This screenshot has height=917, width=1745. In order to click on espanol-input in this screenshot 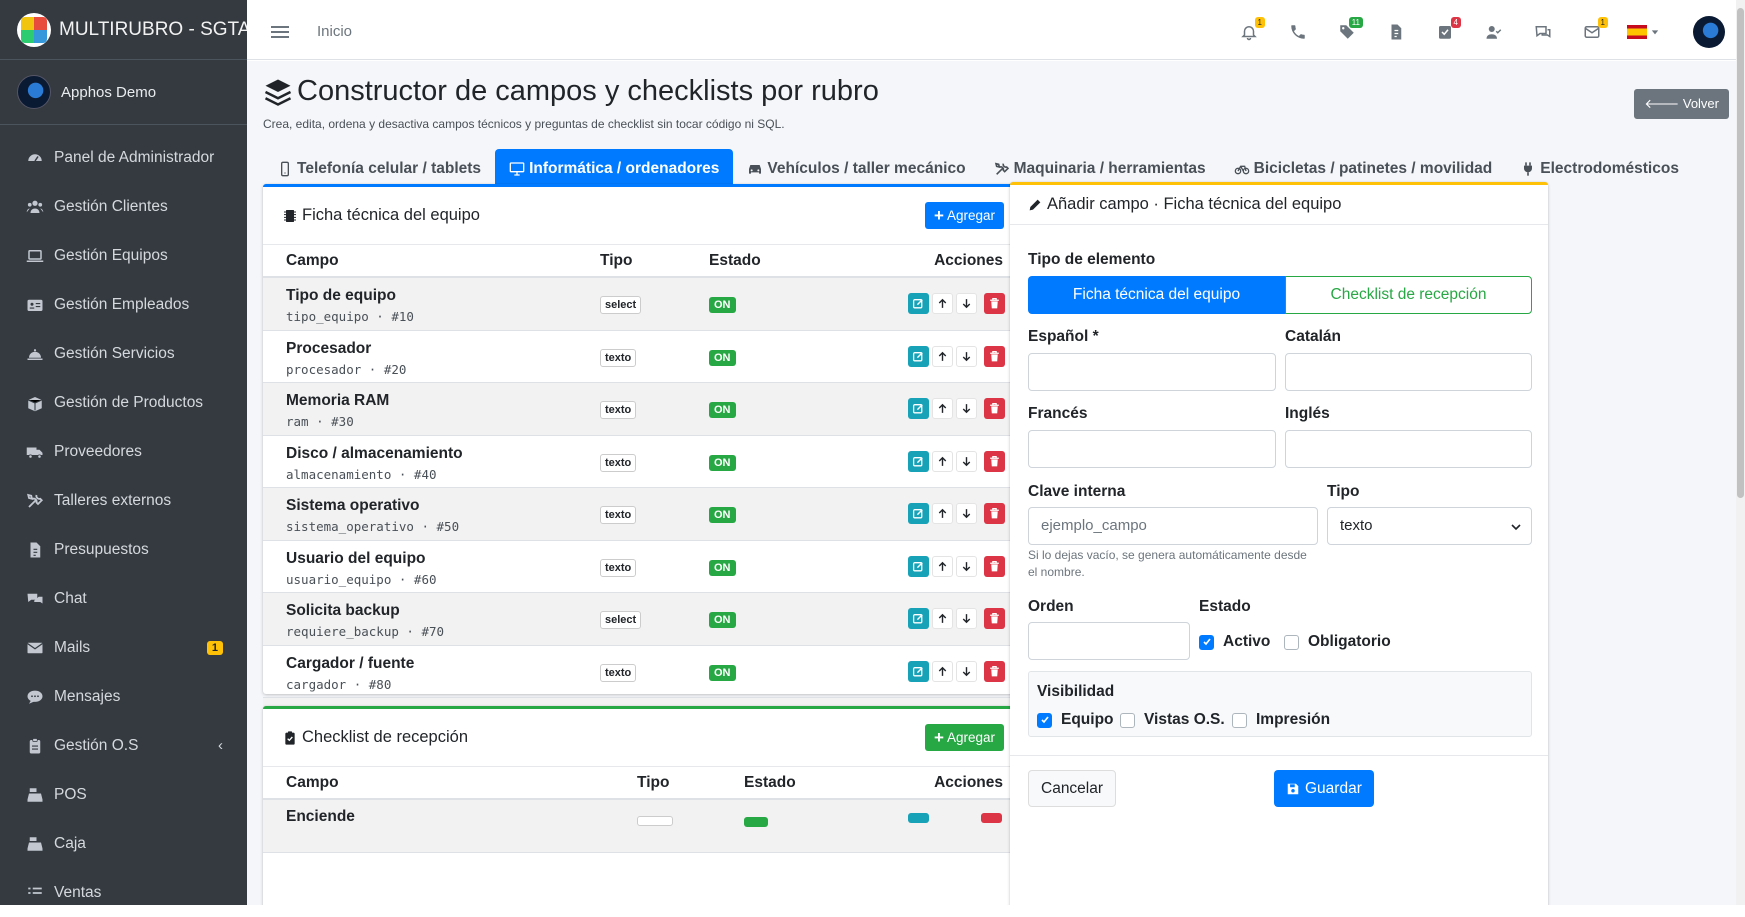, I will do `click(1152, 372)`.